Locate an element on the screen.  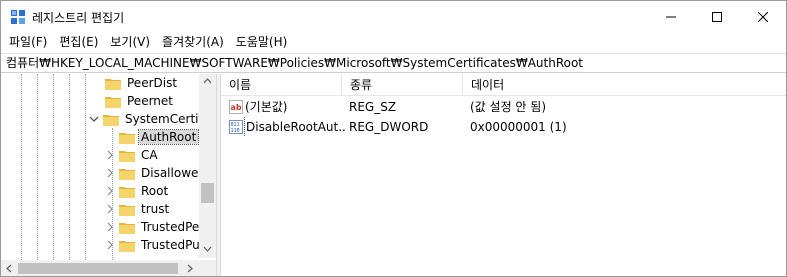
column-header-data: 데이터 is located at coordinates (624, 85).